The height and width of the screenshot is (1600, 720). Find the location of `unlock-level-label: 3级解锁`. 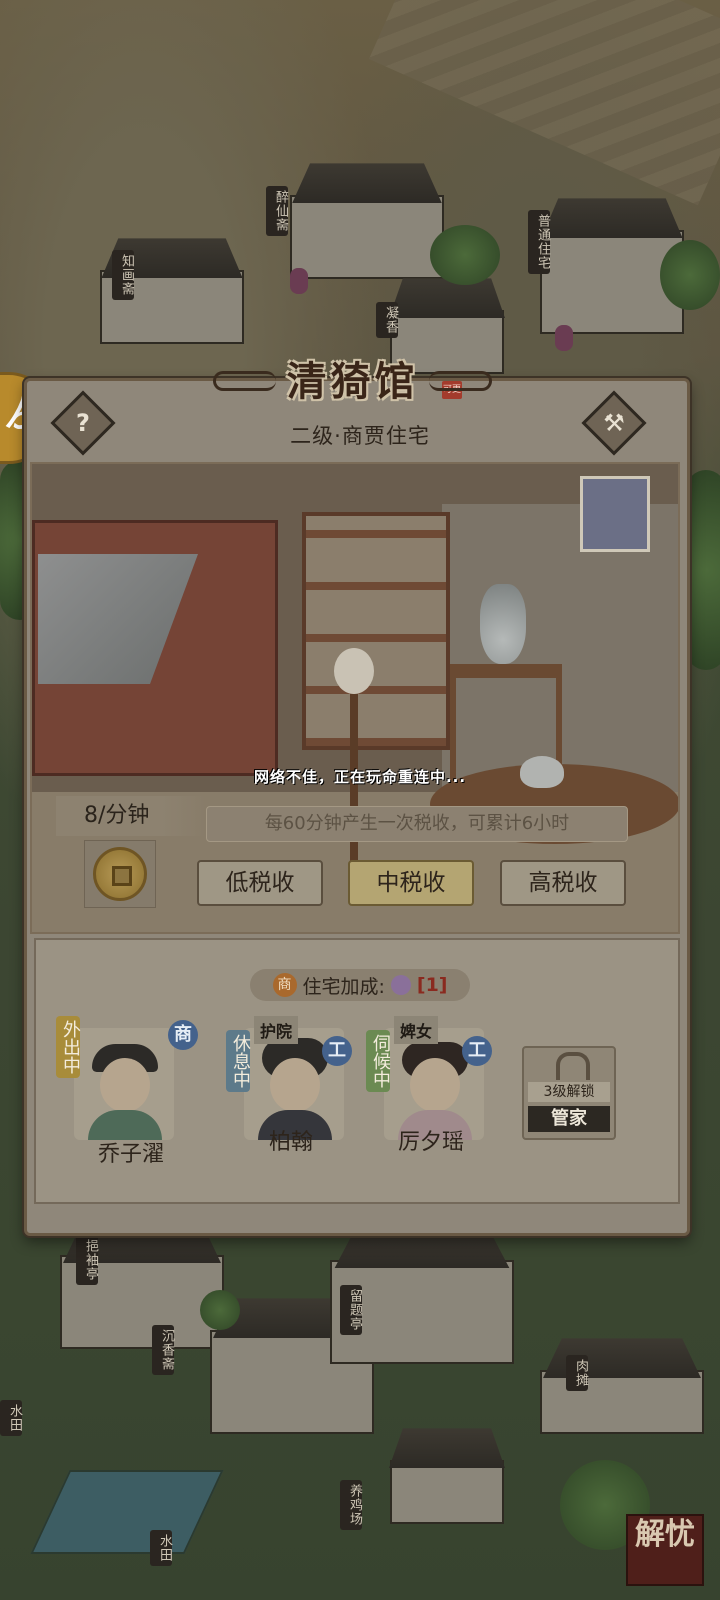

unlock-level-label: 3级解锁 is located at coordinates (569, 1092).